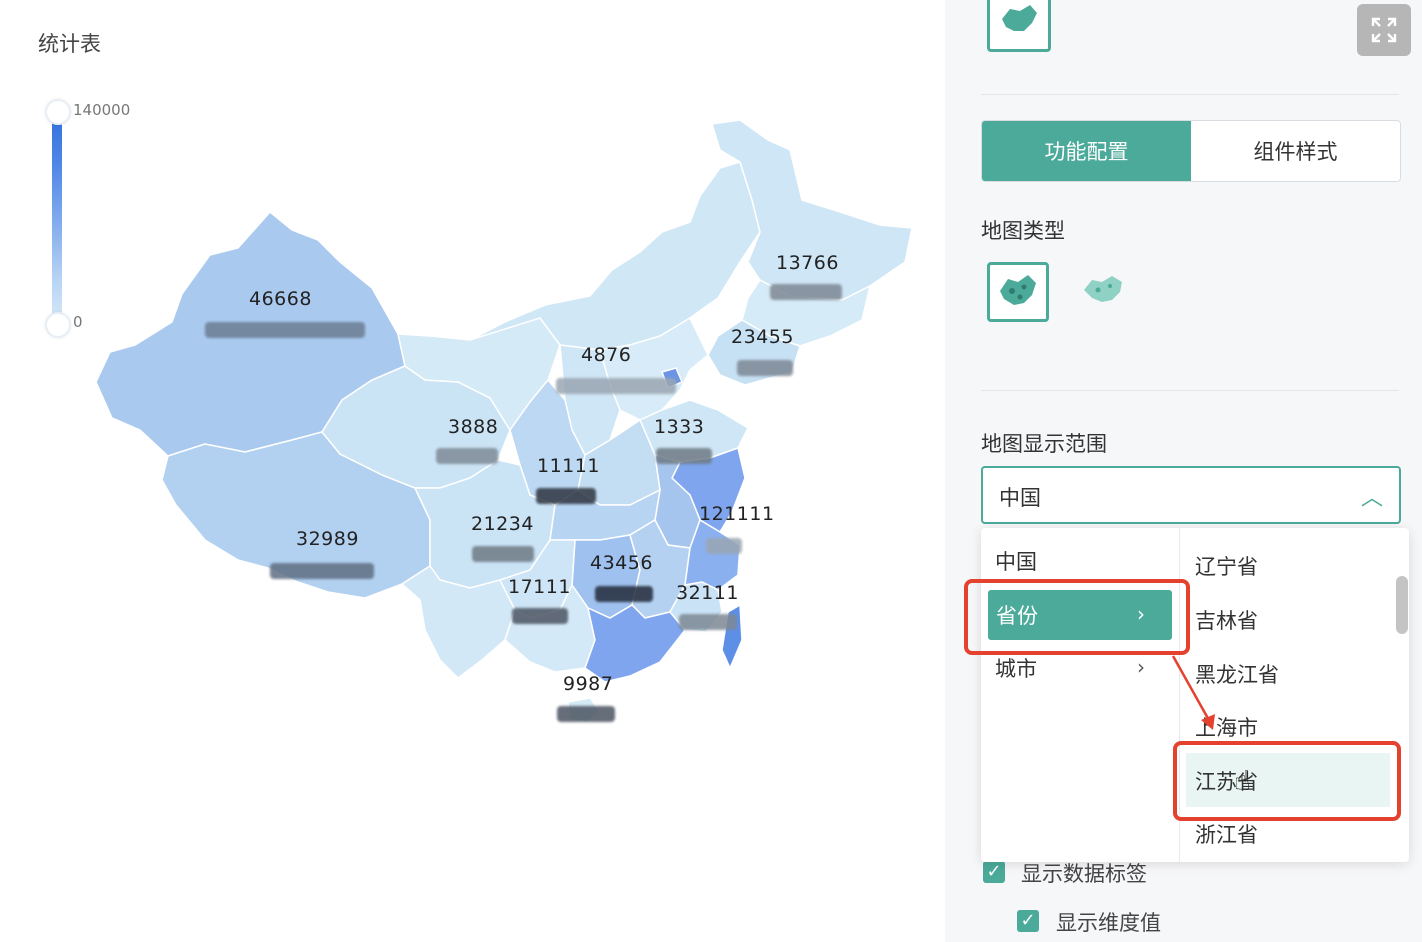 The image size is (1422, 942). I want to click on label-beijing: 4876, so click(606, 355).